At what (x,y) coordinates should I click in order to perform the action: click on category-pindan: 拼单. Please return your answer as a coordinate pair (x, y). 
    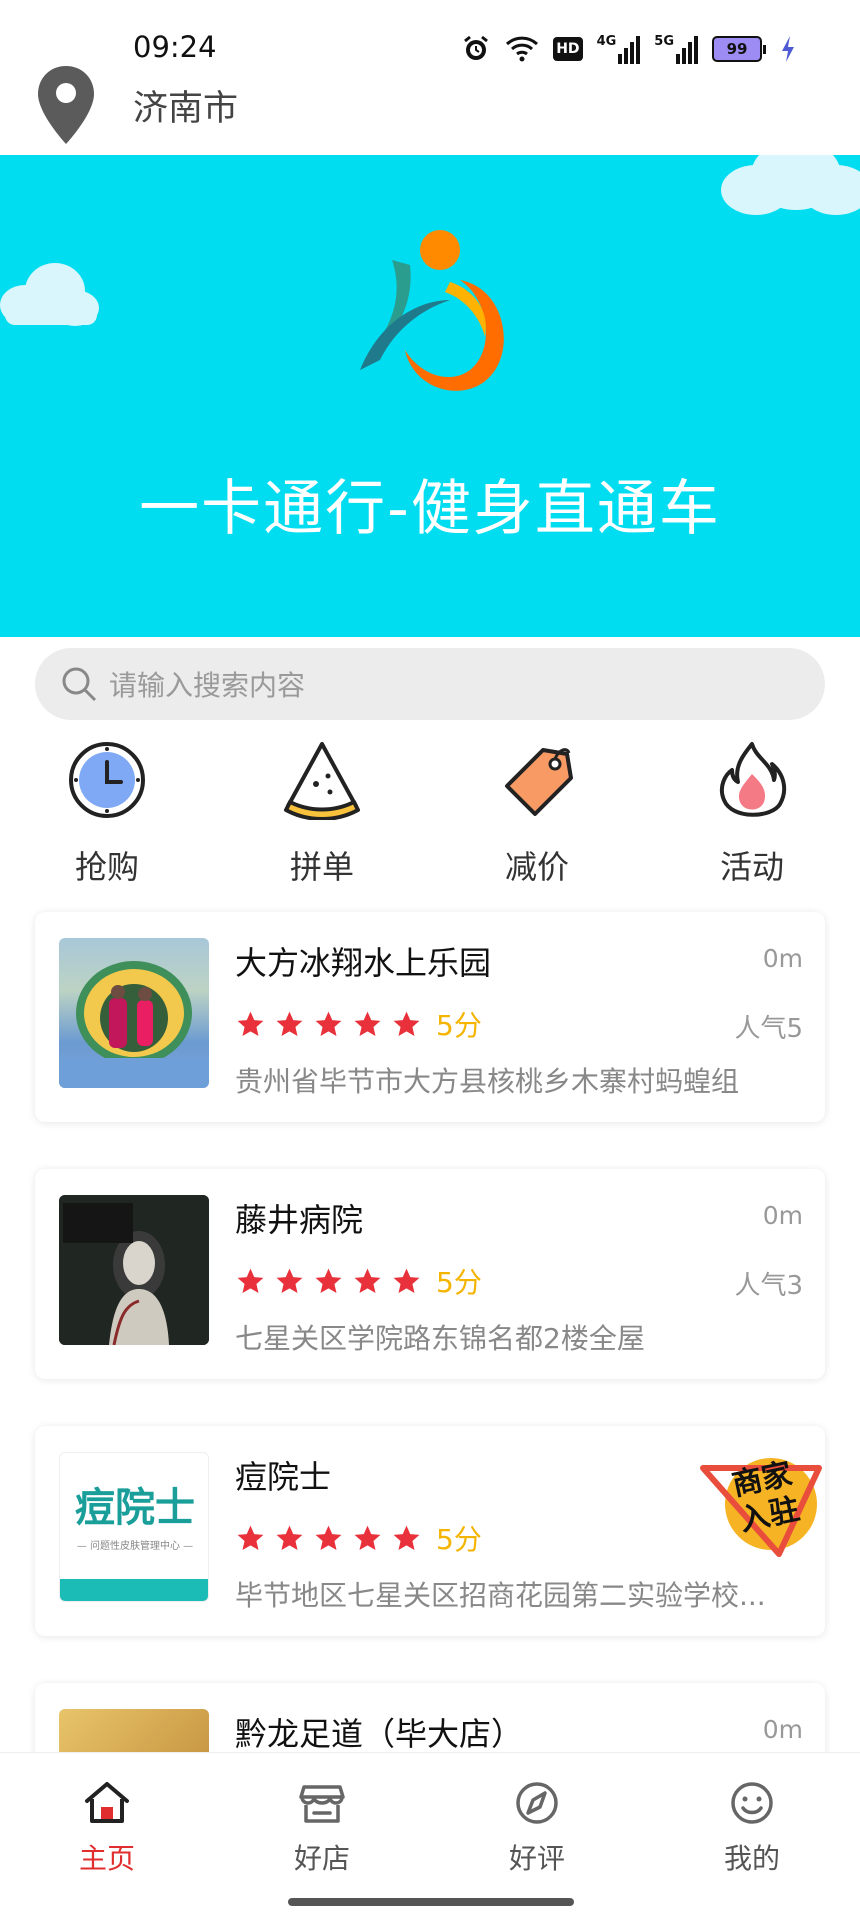
    Looking at the image, I should click on (322, 814).